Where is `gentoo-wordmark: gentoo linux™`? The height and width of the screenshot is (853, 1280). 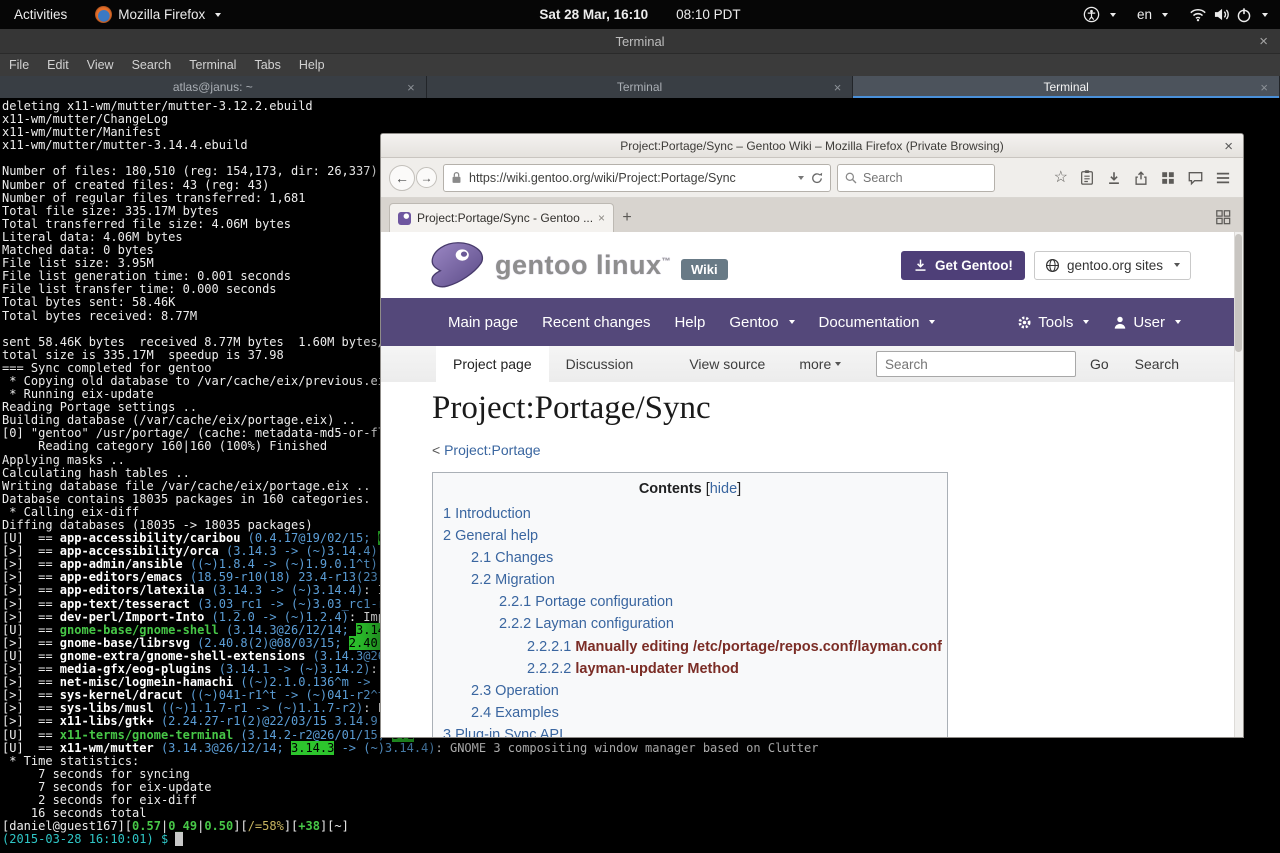
gentoo-wordmark: gentoo linux™ is located at coordinates (583, 264).